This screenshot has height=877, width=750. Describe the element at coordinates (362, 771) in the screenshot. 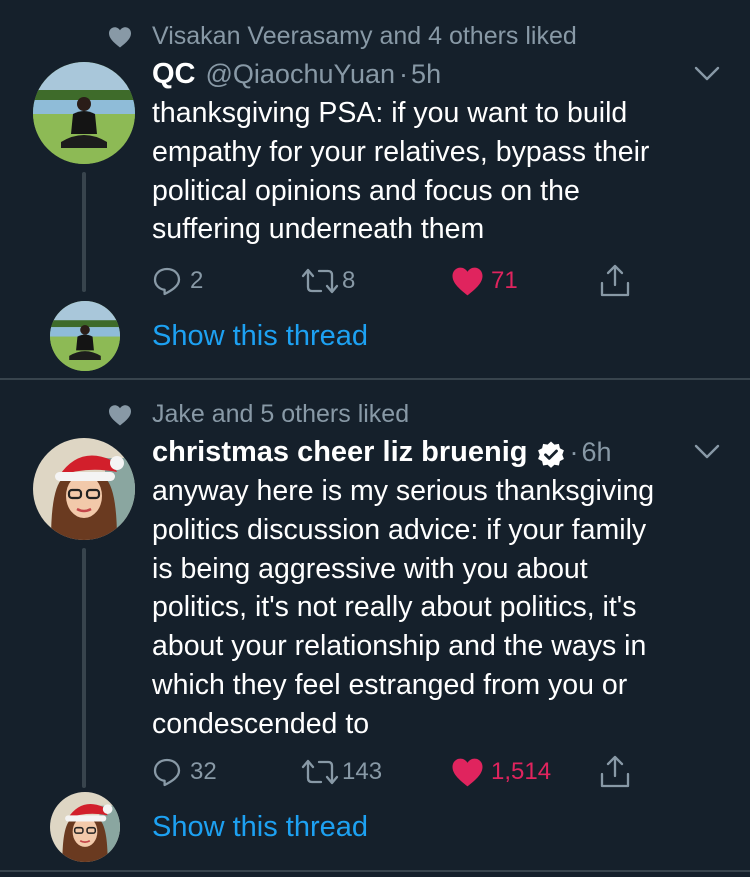

I see `retweet-count: 143` at that location.